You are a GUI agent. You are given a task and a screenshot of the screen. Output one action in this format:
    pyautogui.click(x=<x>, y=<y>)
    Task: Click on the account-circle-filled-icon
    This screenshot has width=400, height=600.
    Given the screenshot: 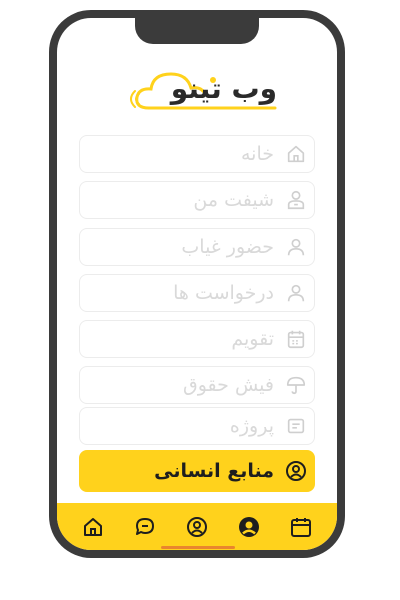 What is the action you would take?
    pyautogui.click(x=249, y=526)
    